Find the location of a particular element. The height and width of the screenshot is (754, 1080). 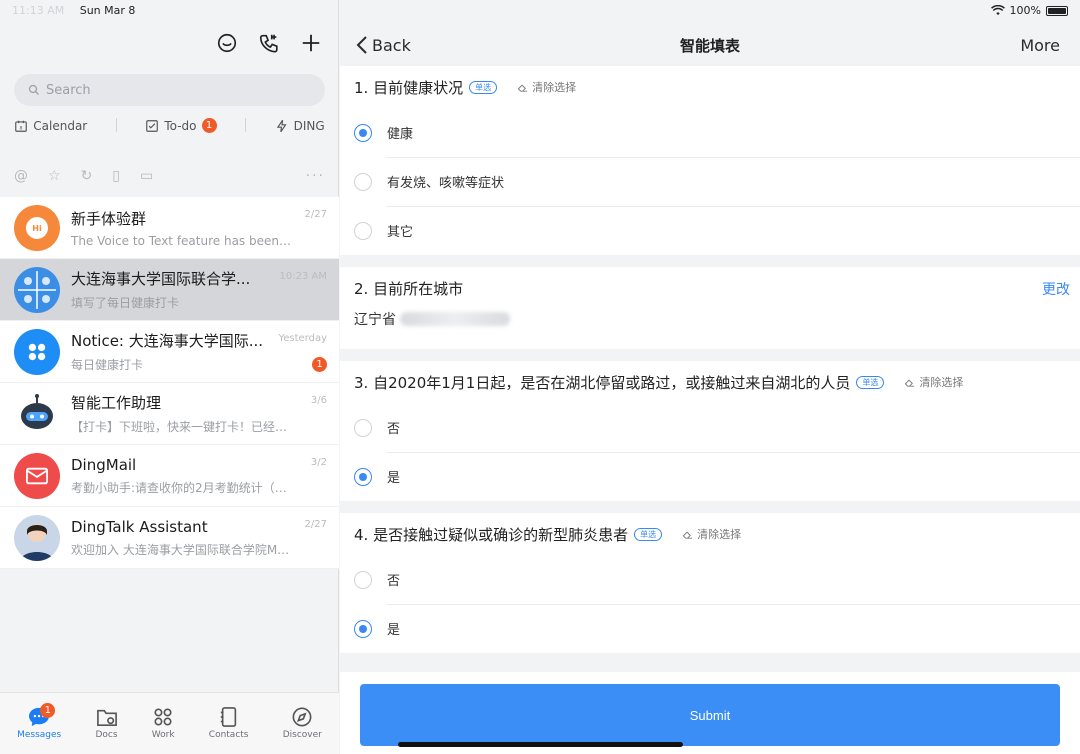

tab-docs: Docs is located at coordinates (106, 723).